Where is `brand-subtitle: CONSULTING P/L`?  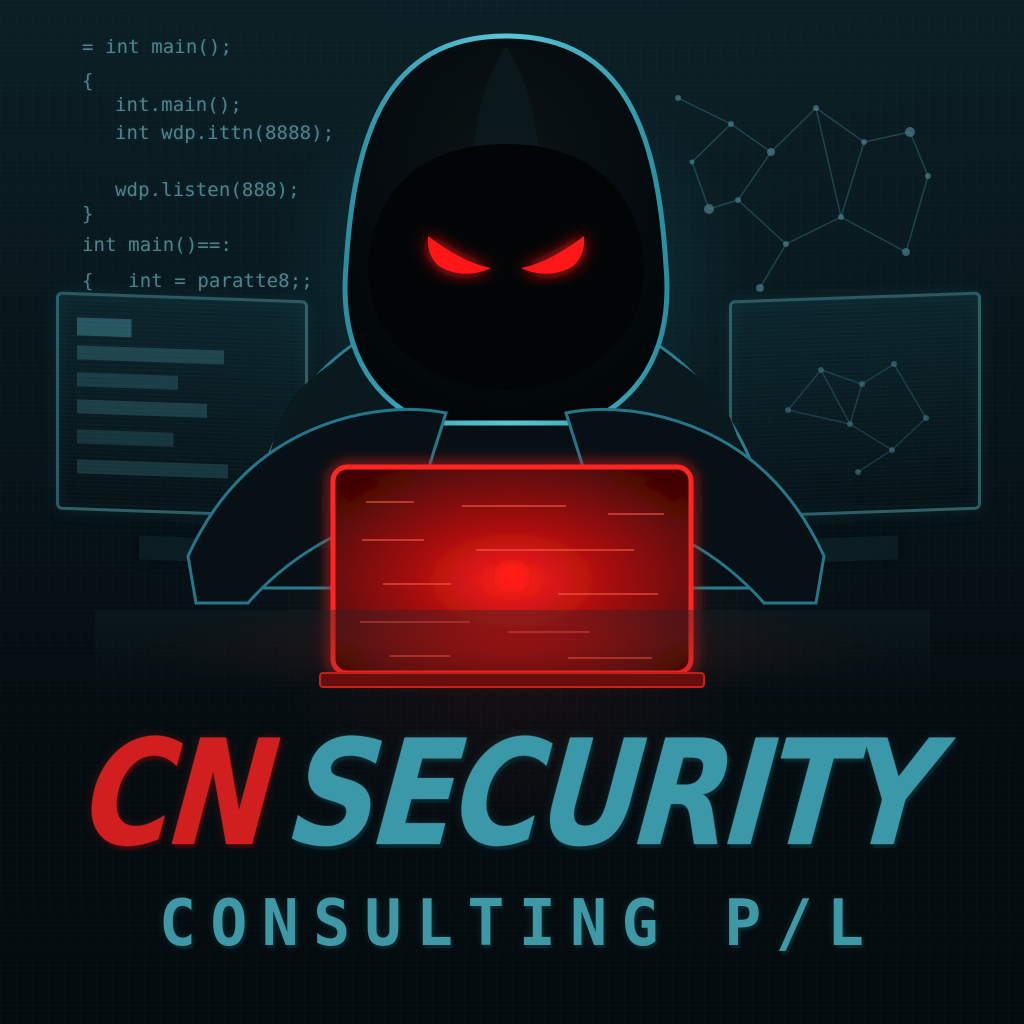 brand-subtitle: CONSULTING P/L is located at coordinates (518, 924).